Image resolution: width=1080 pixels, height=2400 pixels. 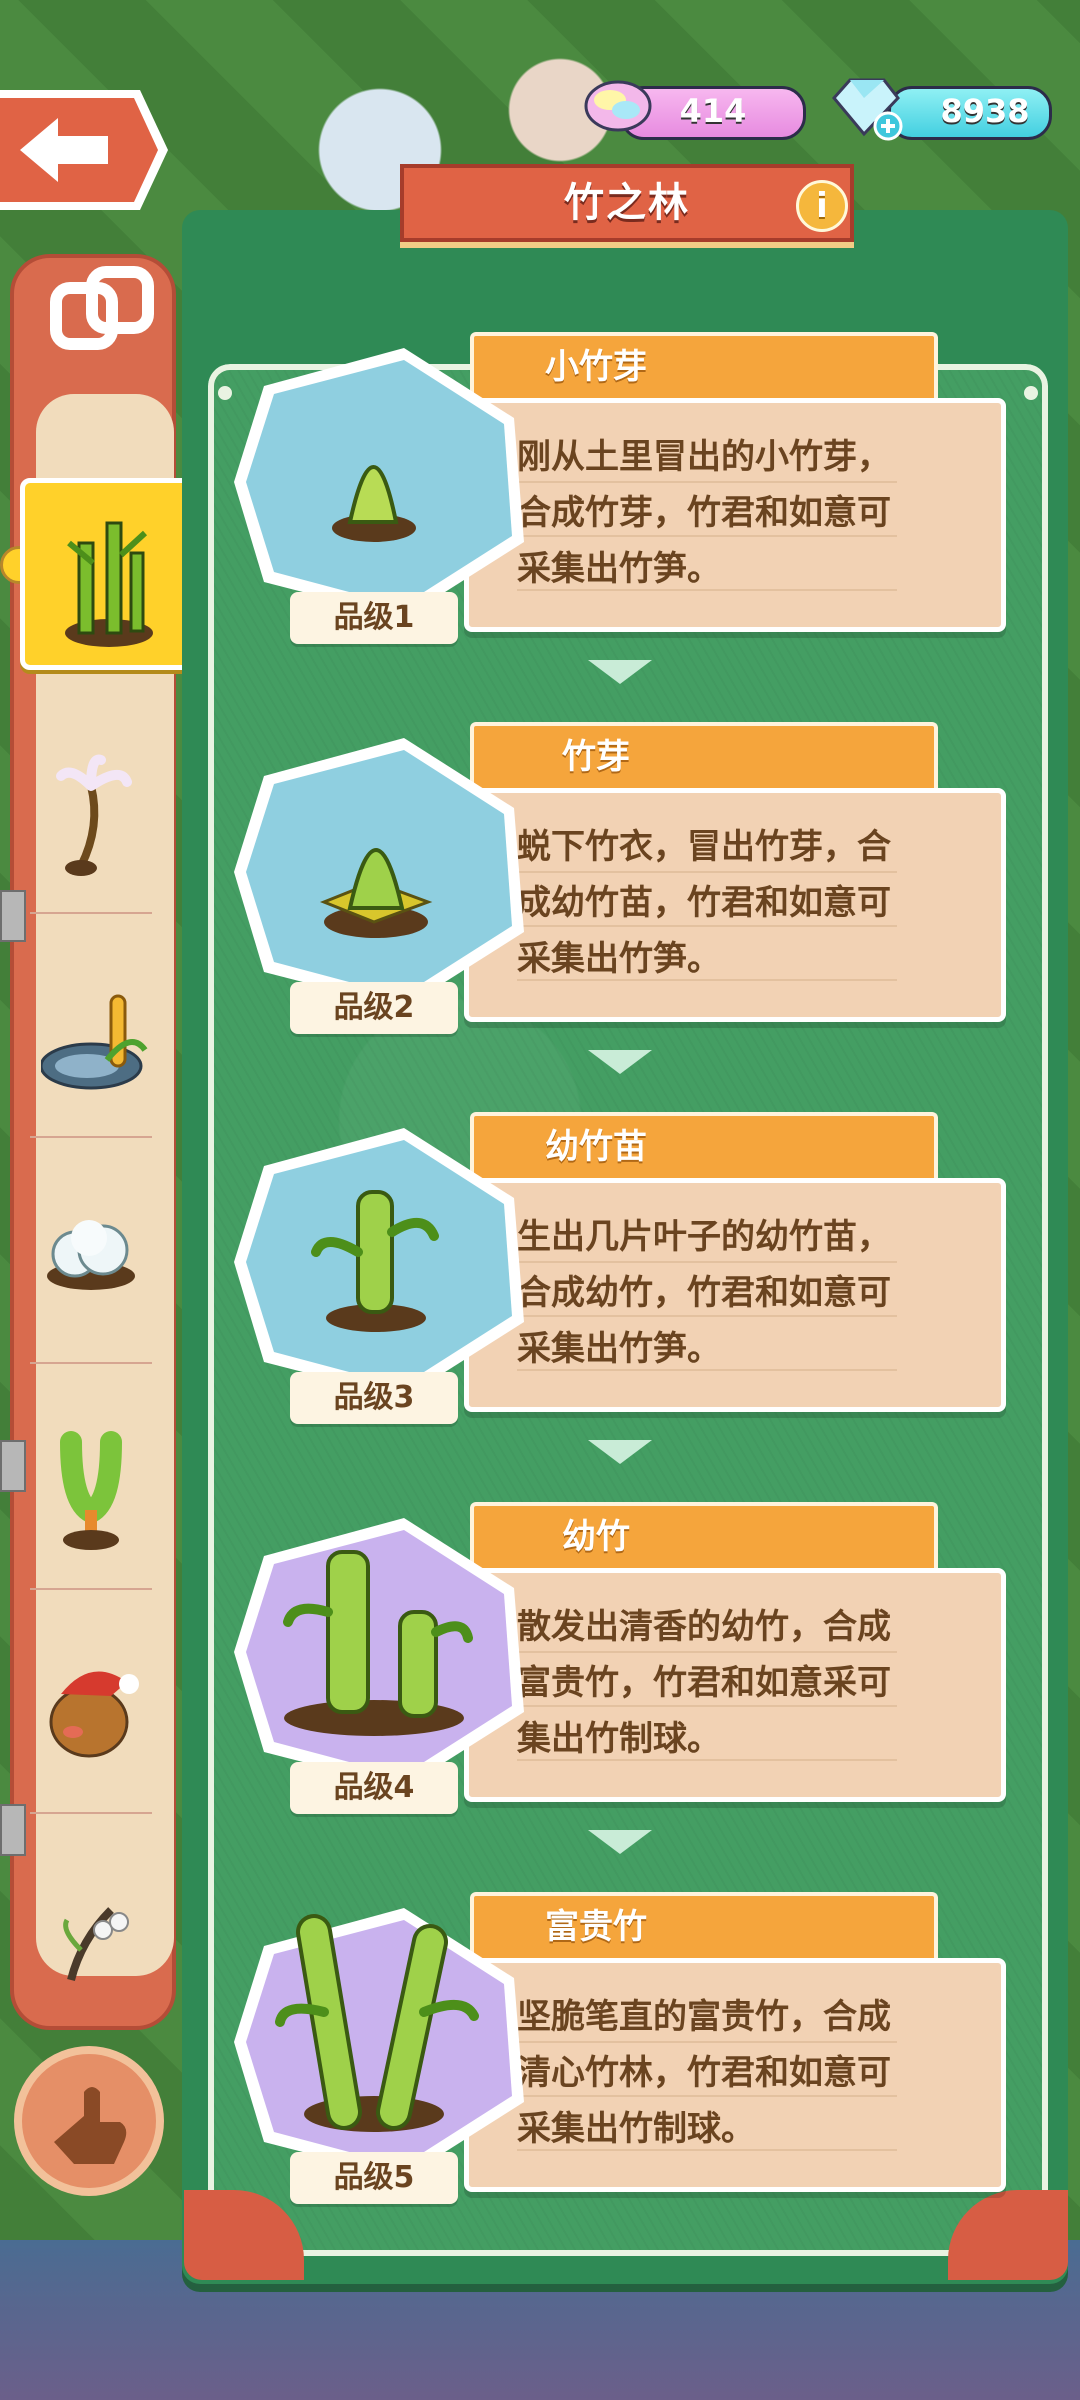 What do you see at coordinates (707, 903) in the screenshot?
I see `card-description: 蜕下竹衣，冒出竹芽，合成幼竹苗，竹君和如意可采集出竹笋。` at bounding box center [707, 903].